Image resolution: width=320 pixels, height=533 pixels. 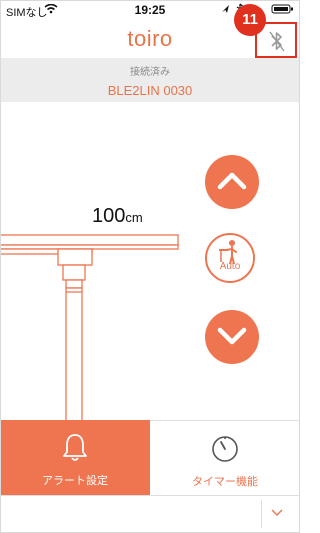 I want to click on expand-button, so click(x=276, y=514).